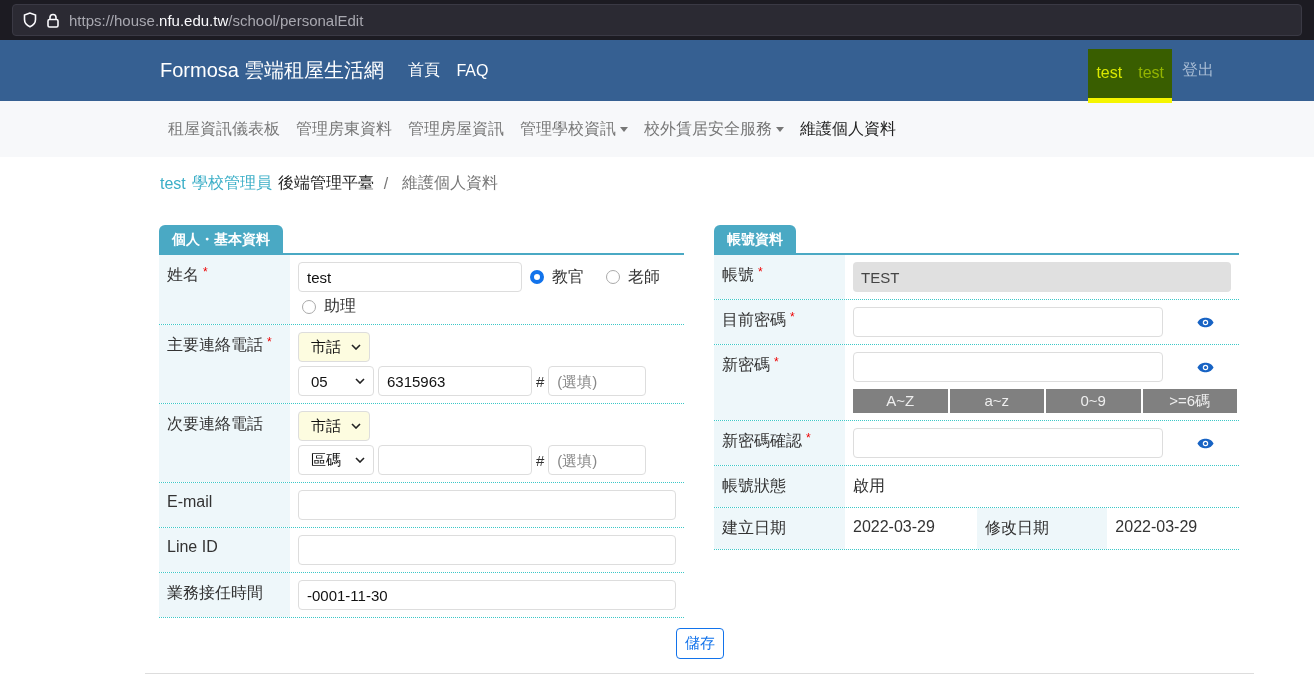 The image size is (1314, 694). Describe the element at coordinates (1198, 70) in the screenshot. I see `logout-link: 登出` at that location.